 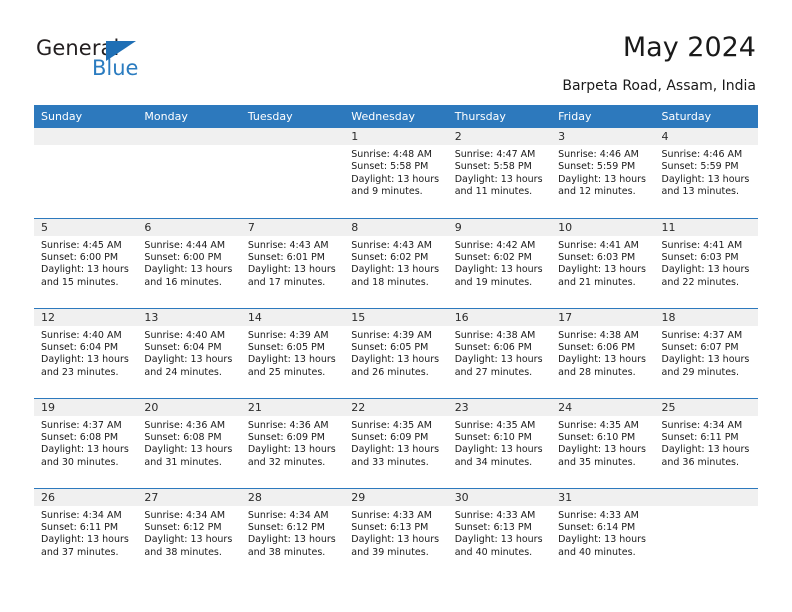 What do you see at coordinates (96, 59) in the screenshot?
I see `general-blue-logo: General Blue` at bounding box center [96, 59].